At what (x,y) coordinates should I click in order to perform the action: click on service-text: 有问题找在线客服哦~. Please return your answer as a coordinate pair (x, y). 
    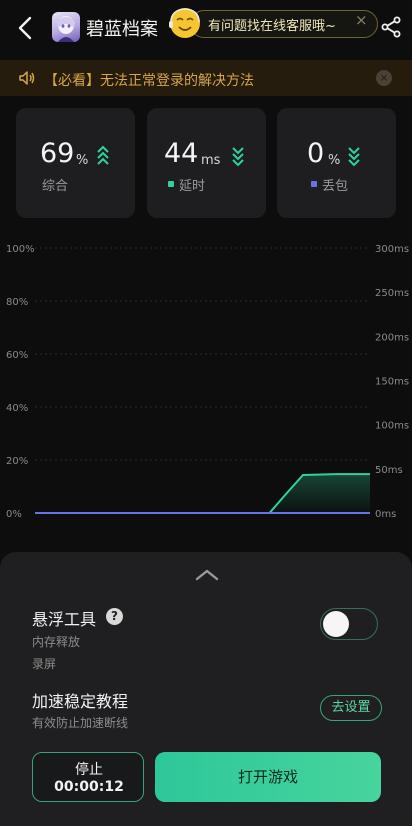
    Looking at the image, I should click on (272, 24).